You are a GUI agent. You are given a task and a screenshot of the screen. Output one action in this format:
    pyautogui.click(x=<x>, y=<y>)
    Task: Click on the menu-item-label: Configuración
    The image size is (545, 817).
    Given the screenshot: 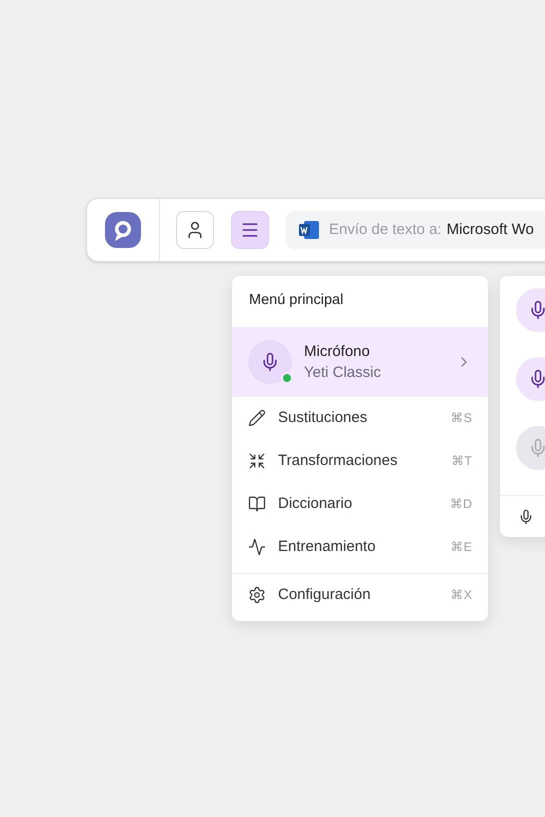 What is the action you would take?
    pyautogui.click(x=325, y=595)
    